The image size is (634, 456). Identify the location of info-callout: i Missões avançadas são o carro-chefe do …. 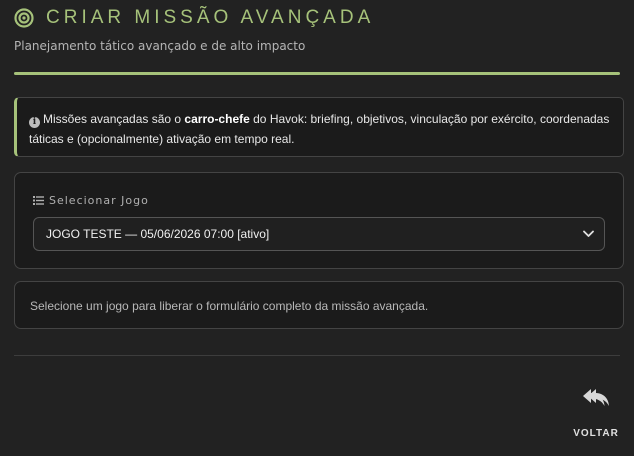
(319, 127).